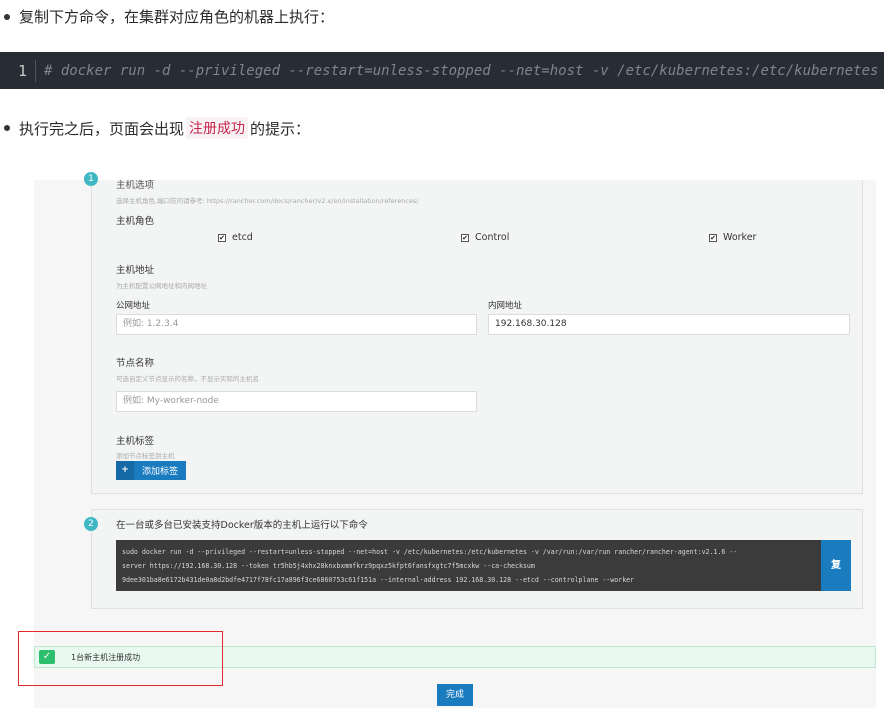  What do you see at coordinates (669, 324) in the screenshot?
I see `private-address-input: 192.168.30.128` at bounding box center [669, 324].